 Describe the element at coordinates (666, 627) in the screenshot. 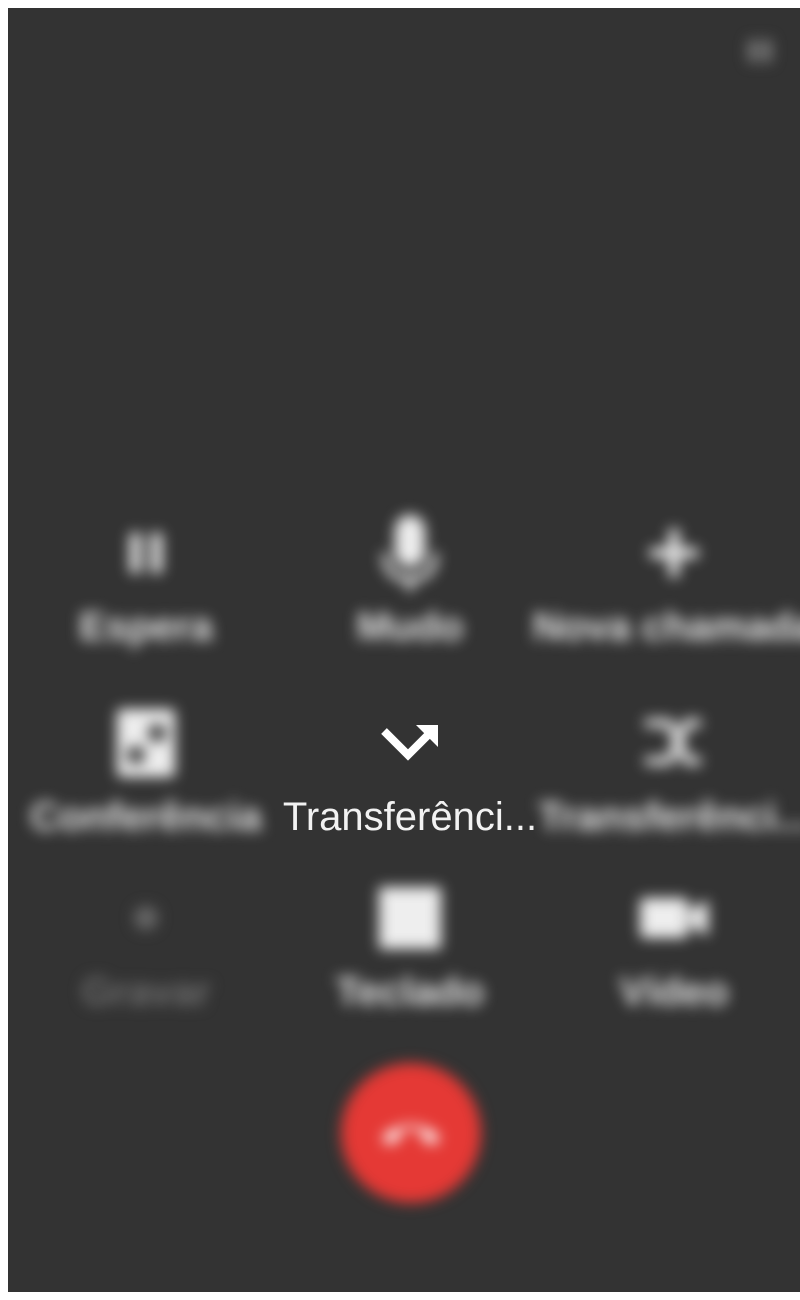

I see `new-call-label: Nova chamada` at that location.